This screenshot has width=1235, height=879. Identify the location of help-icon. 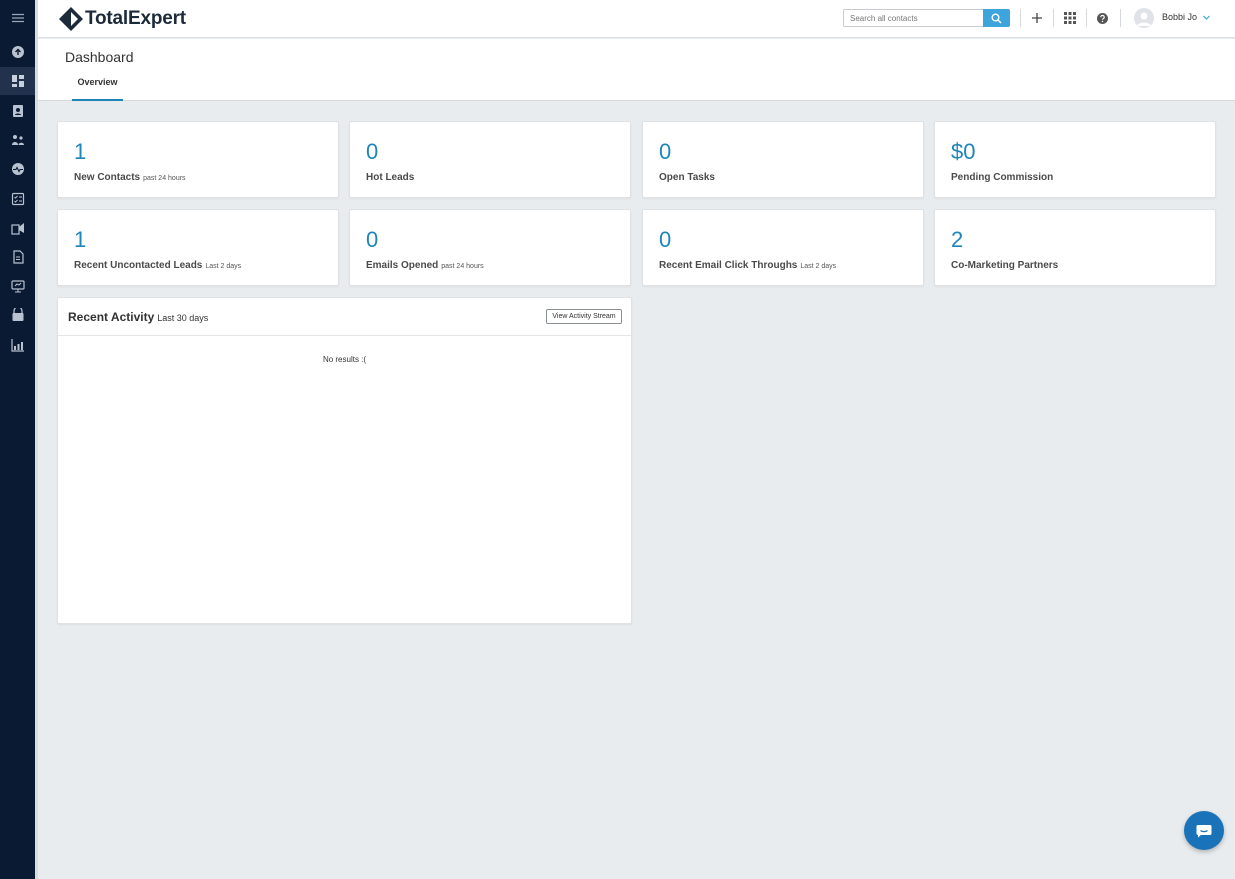
(1102, 18).